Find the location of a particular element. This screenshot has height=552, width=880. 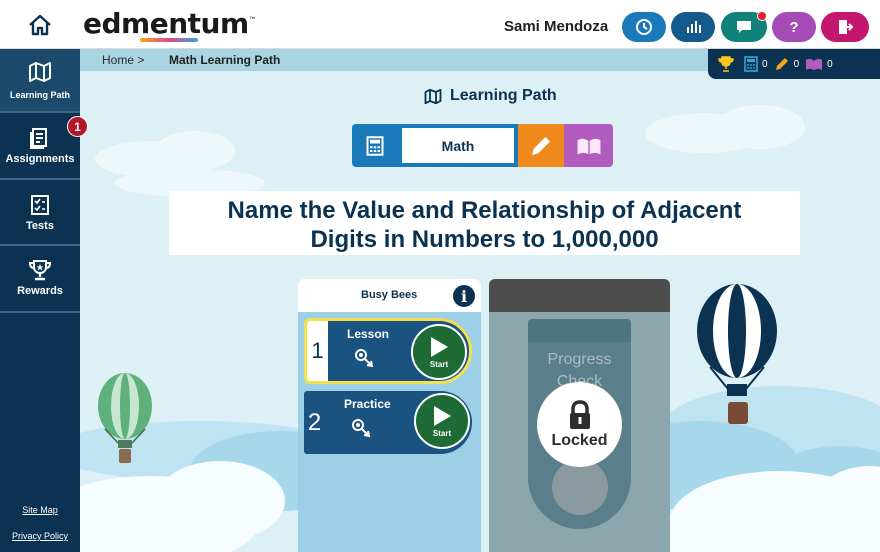

activity-number: 1 is located at coordinates (317, 351).